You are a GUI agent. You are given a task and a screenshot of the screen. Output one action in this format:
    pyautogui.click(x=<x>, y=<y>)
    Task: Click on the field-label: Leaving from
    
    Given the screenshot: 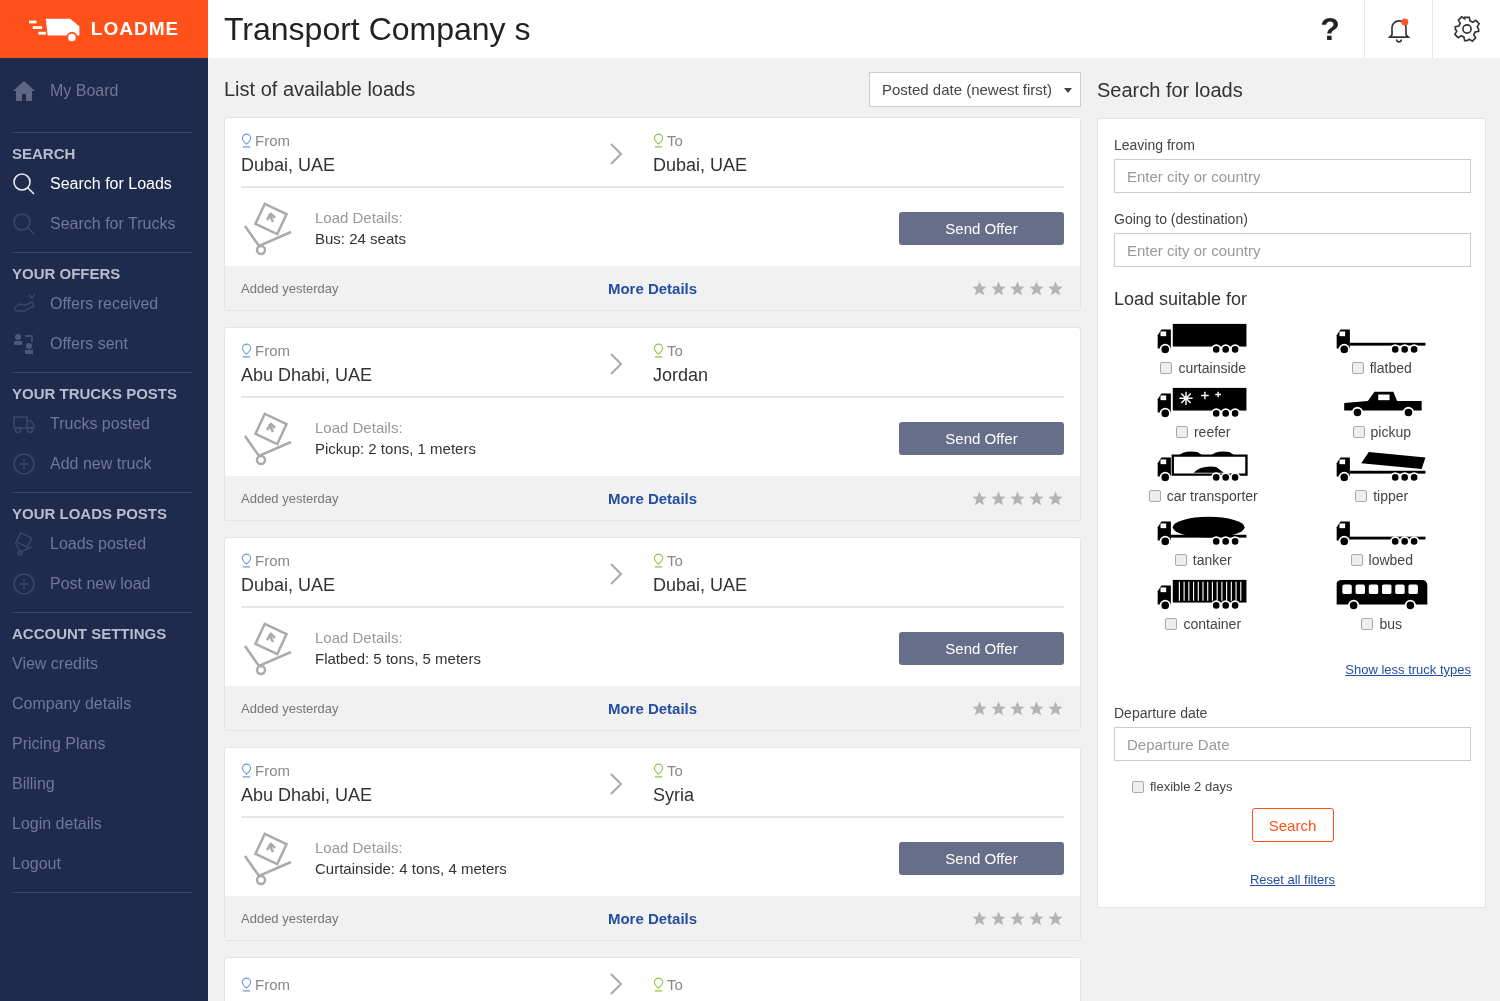 What is the action you would take?
    pyautogui.click(x=1155, y=145)
    